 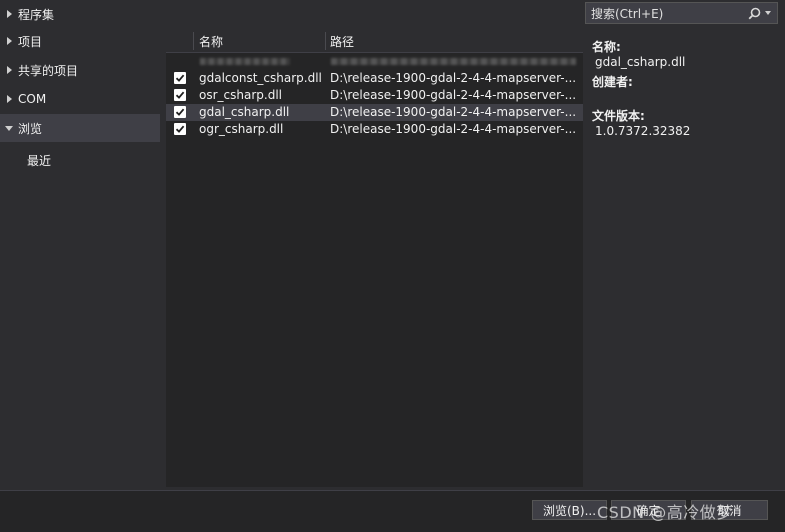 What do you see at coordinates (260, 78) in the screenshot?
I see `row-name: gdalconst_csharp.dll` at bounding box center [260, 78].